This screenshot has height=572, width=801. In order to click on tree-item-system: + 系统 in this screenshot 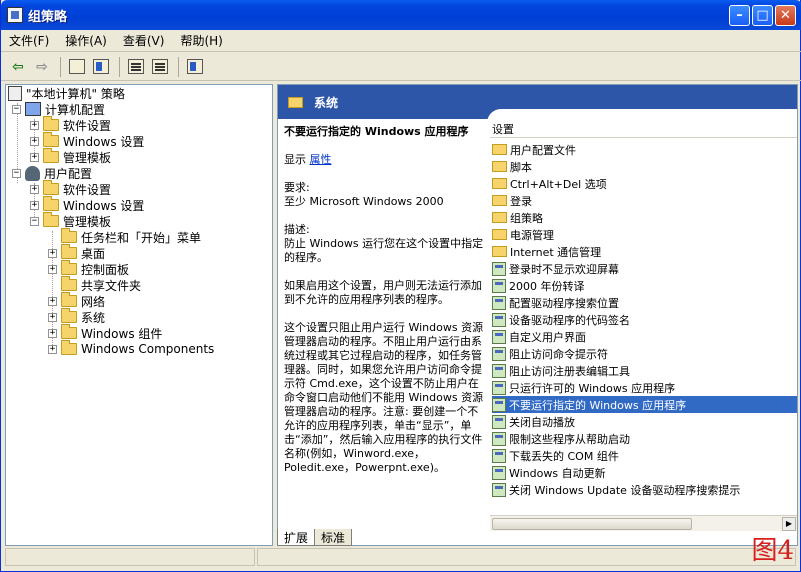, I will do `click(76, 316)`.